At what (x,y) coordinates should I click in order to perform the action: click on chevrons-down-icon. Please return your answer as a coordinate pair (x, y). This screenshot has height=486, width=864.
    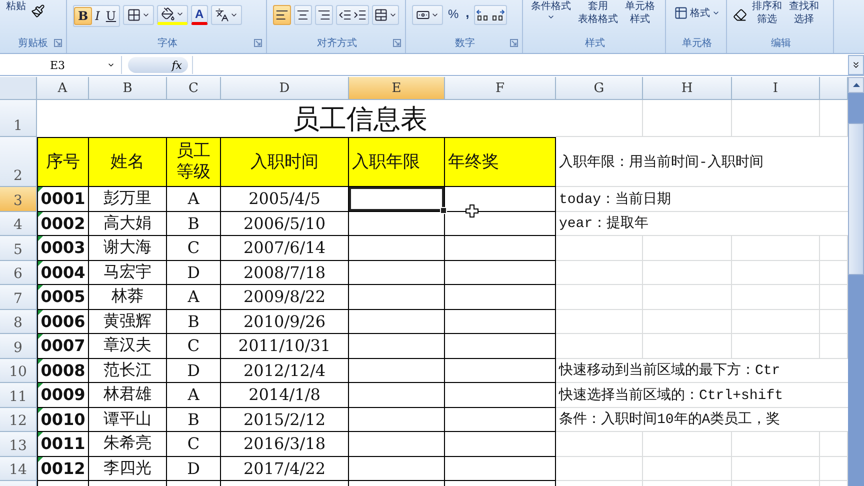
    Looking at the image, I should click on (856, 65).